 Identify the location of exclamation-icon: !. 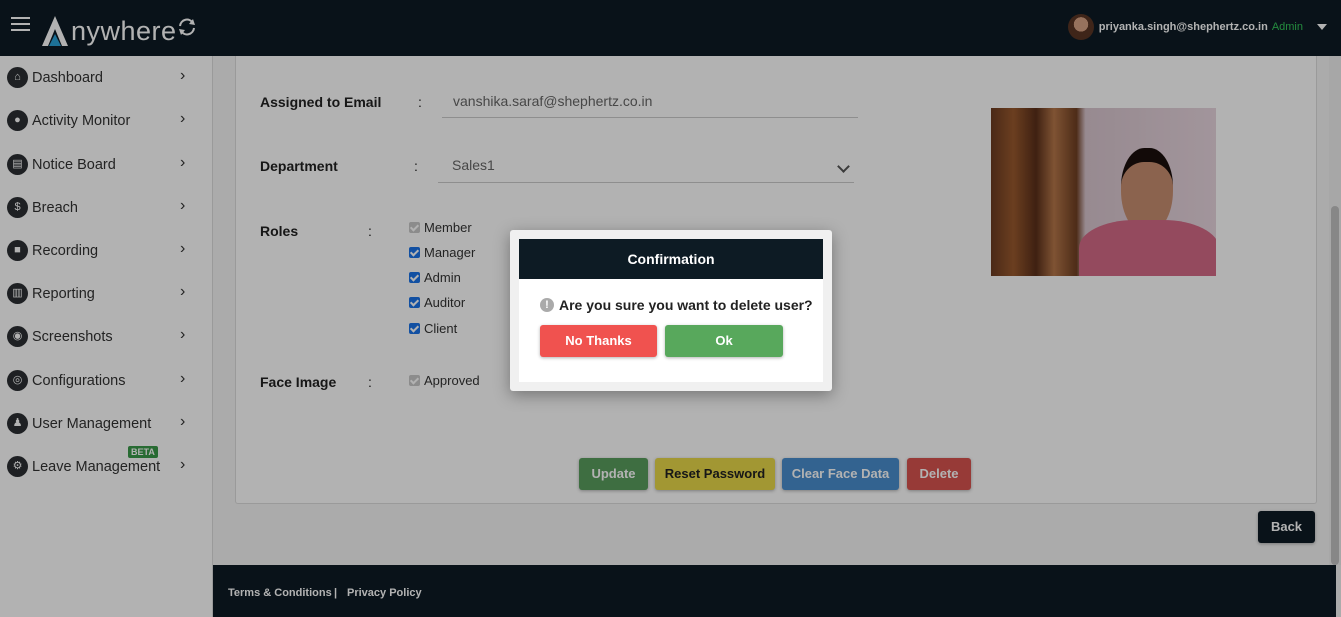
(547, 305).